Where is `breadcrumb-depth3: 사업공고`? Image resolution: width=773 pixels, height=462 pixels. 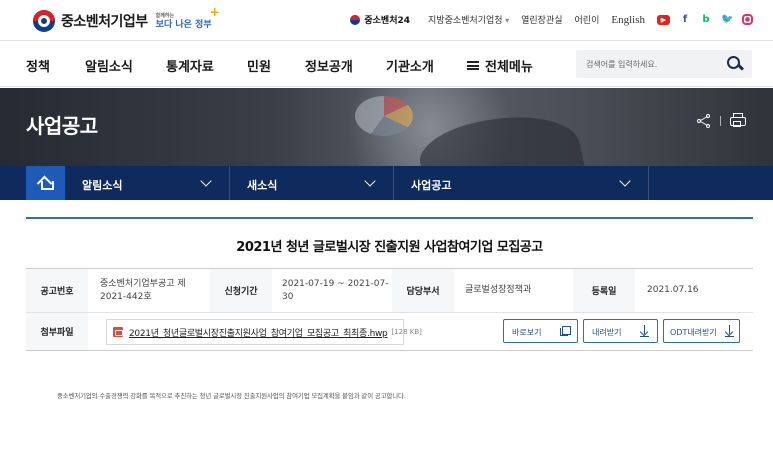
breadcrumb-depth3: 사업공고 is located at coordinates (521, 183).